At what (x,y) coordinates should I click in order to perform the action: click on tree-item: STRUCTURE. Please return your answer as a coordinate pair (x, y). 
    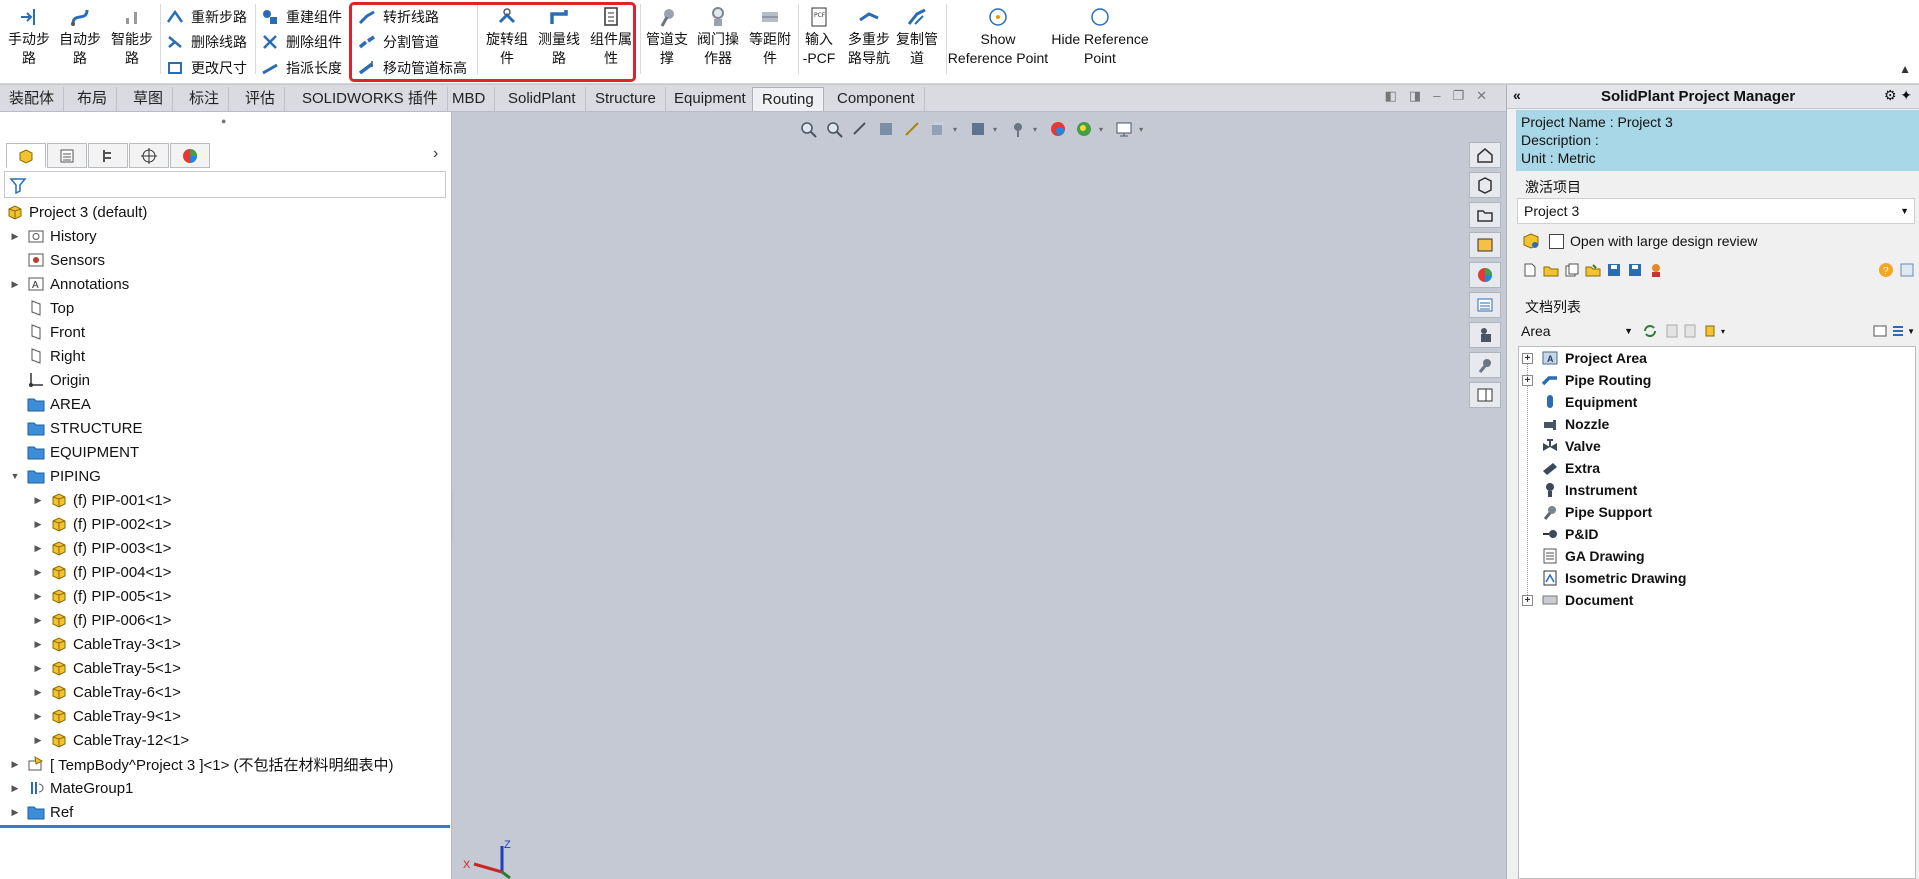
    Looking at the image, I should click on (226, 428).